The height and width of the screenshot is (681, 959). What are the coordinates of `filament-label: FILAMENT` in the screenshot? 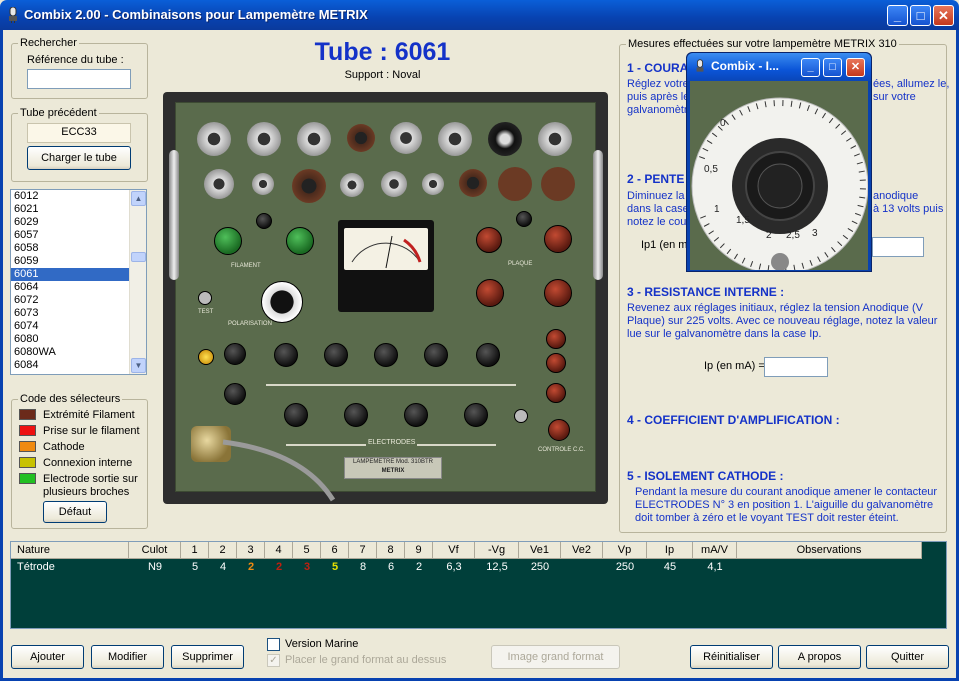 It's located at (246, 266).